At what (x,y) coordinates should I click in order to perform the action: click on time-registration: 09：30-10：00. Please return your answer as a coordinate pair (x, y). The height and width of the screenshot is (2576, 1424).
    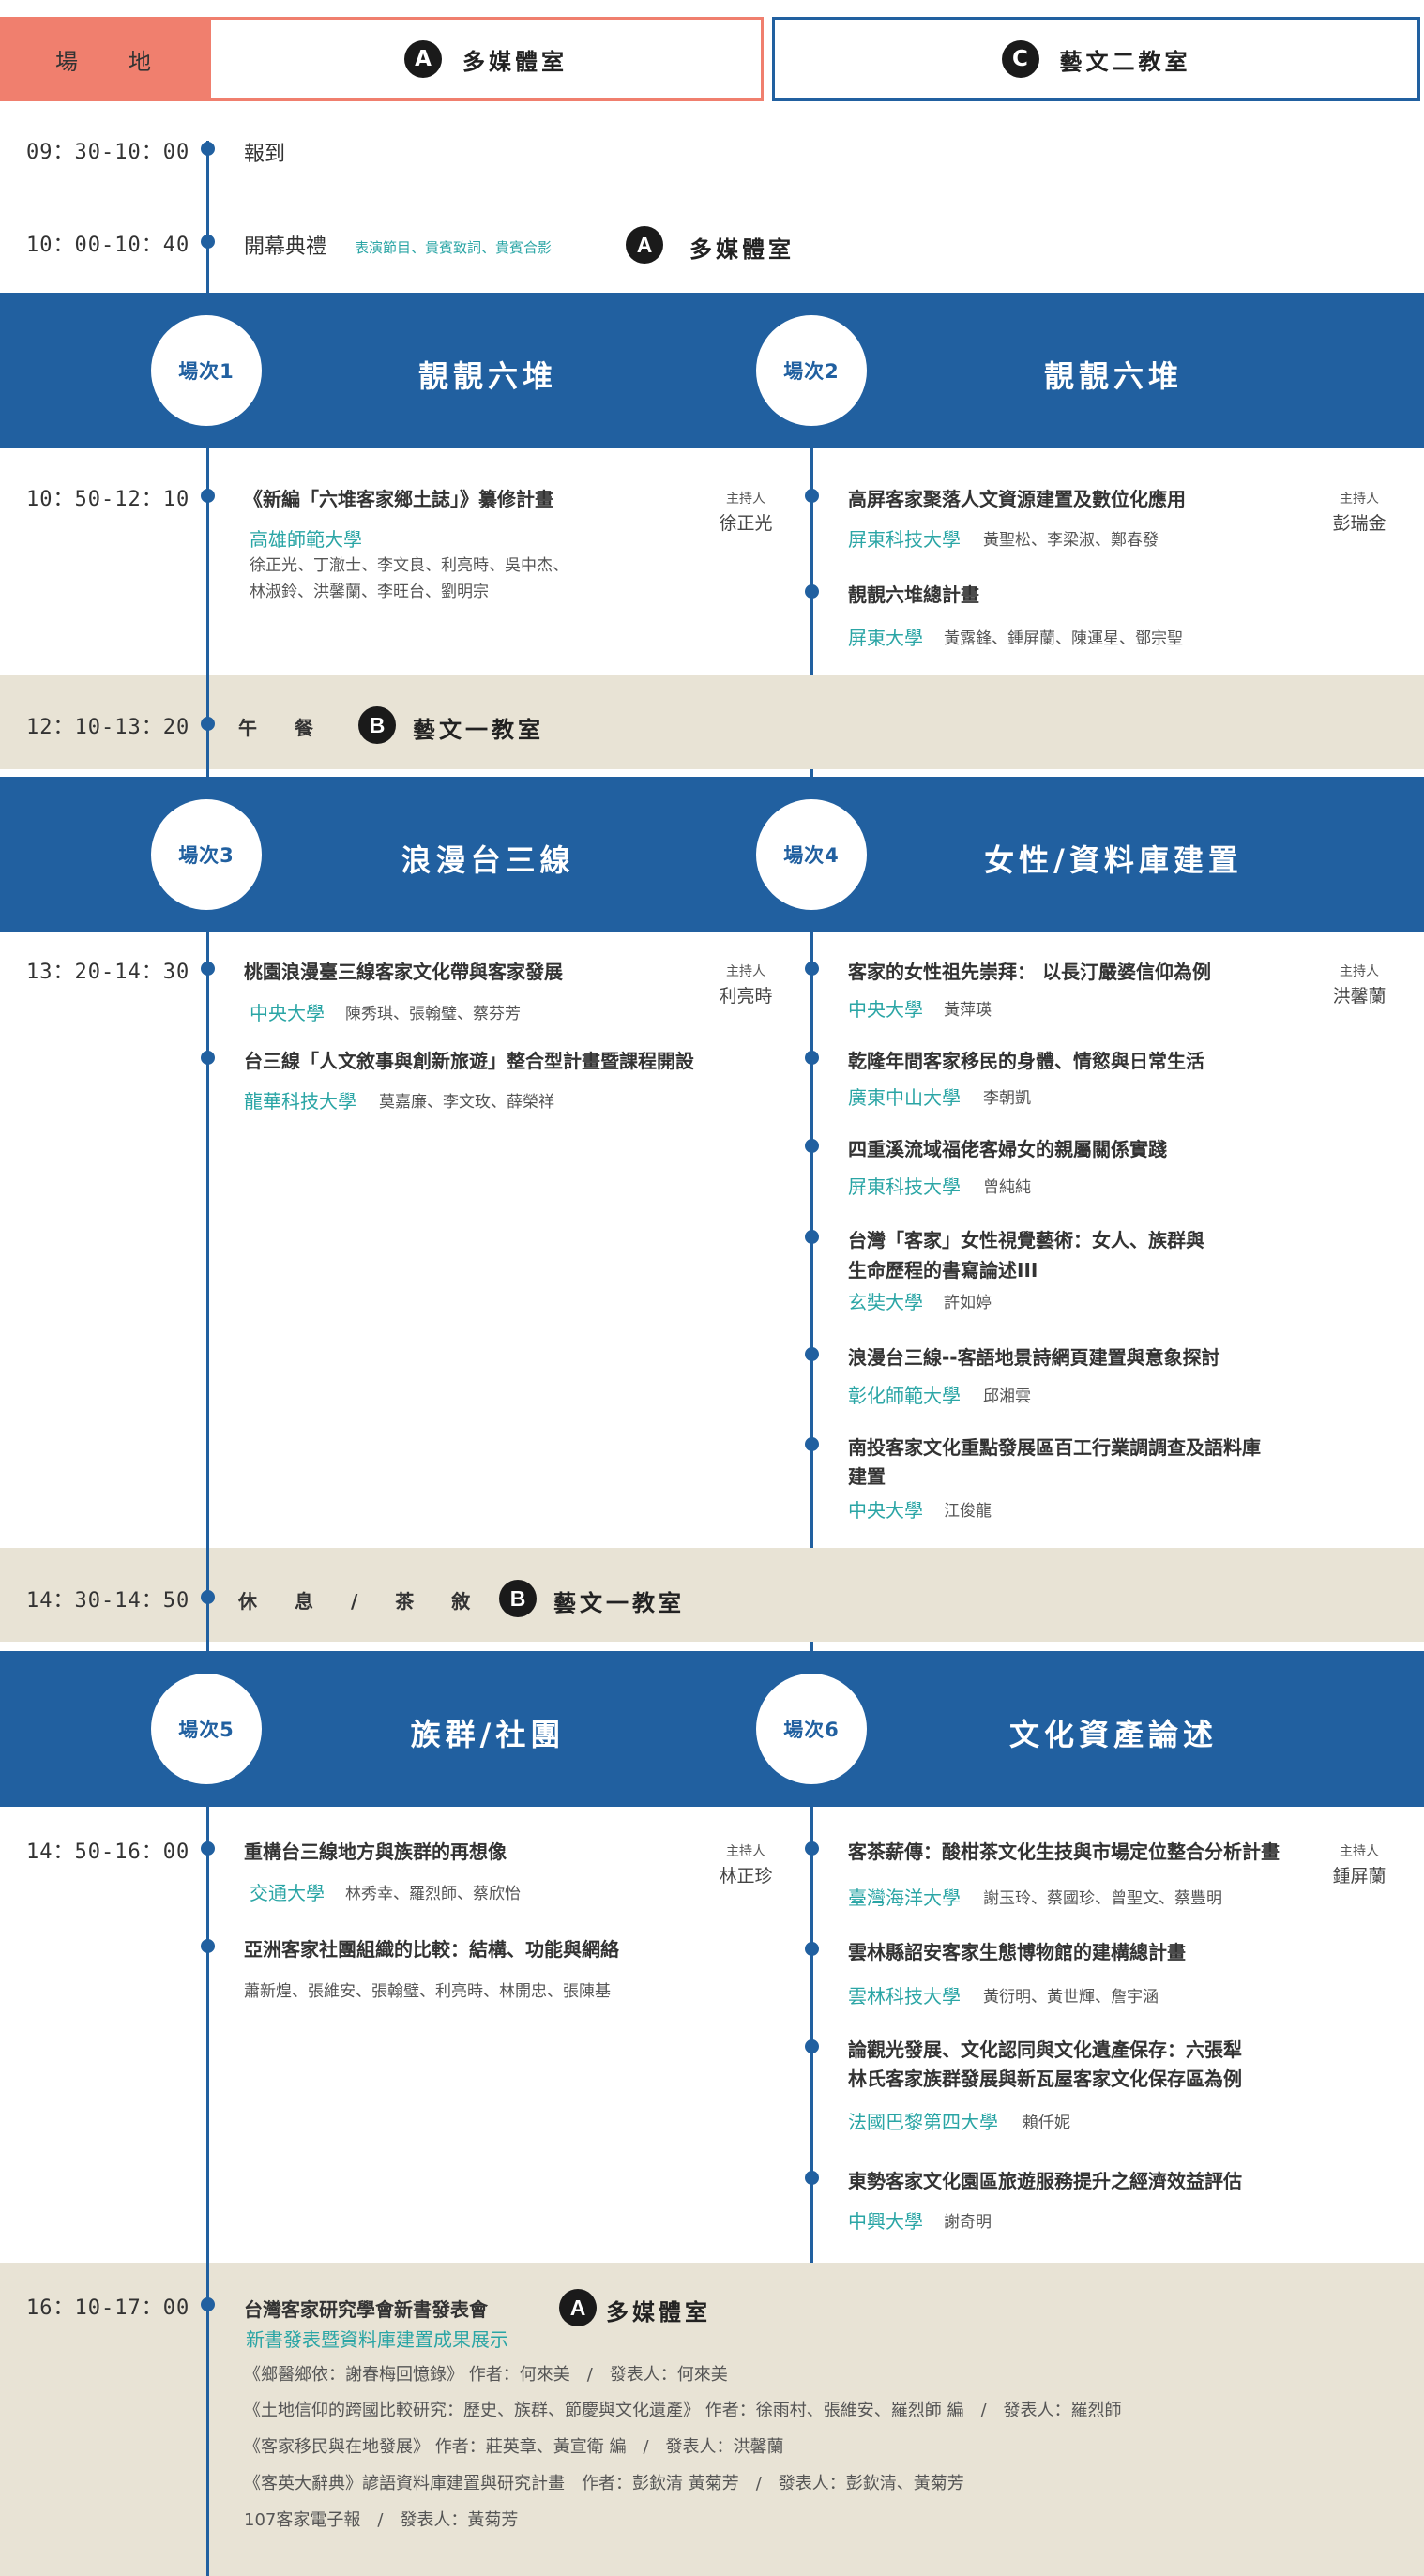
    Looking at the image, I should click on (108, 152).